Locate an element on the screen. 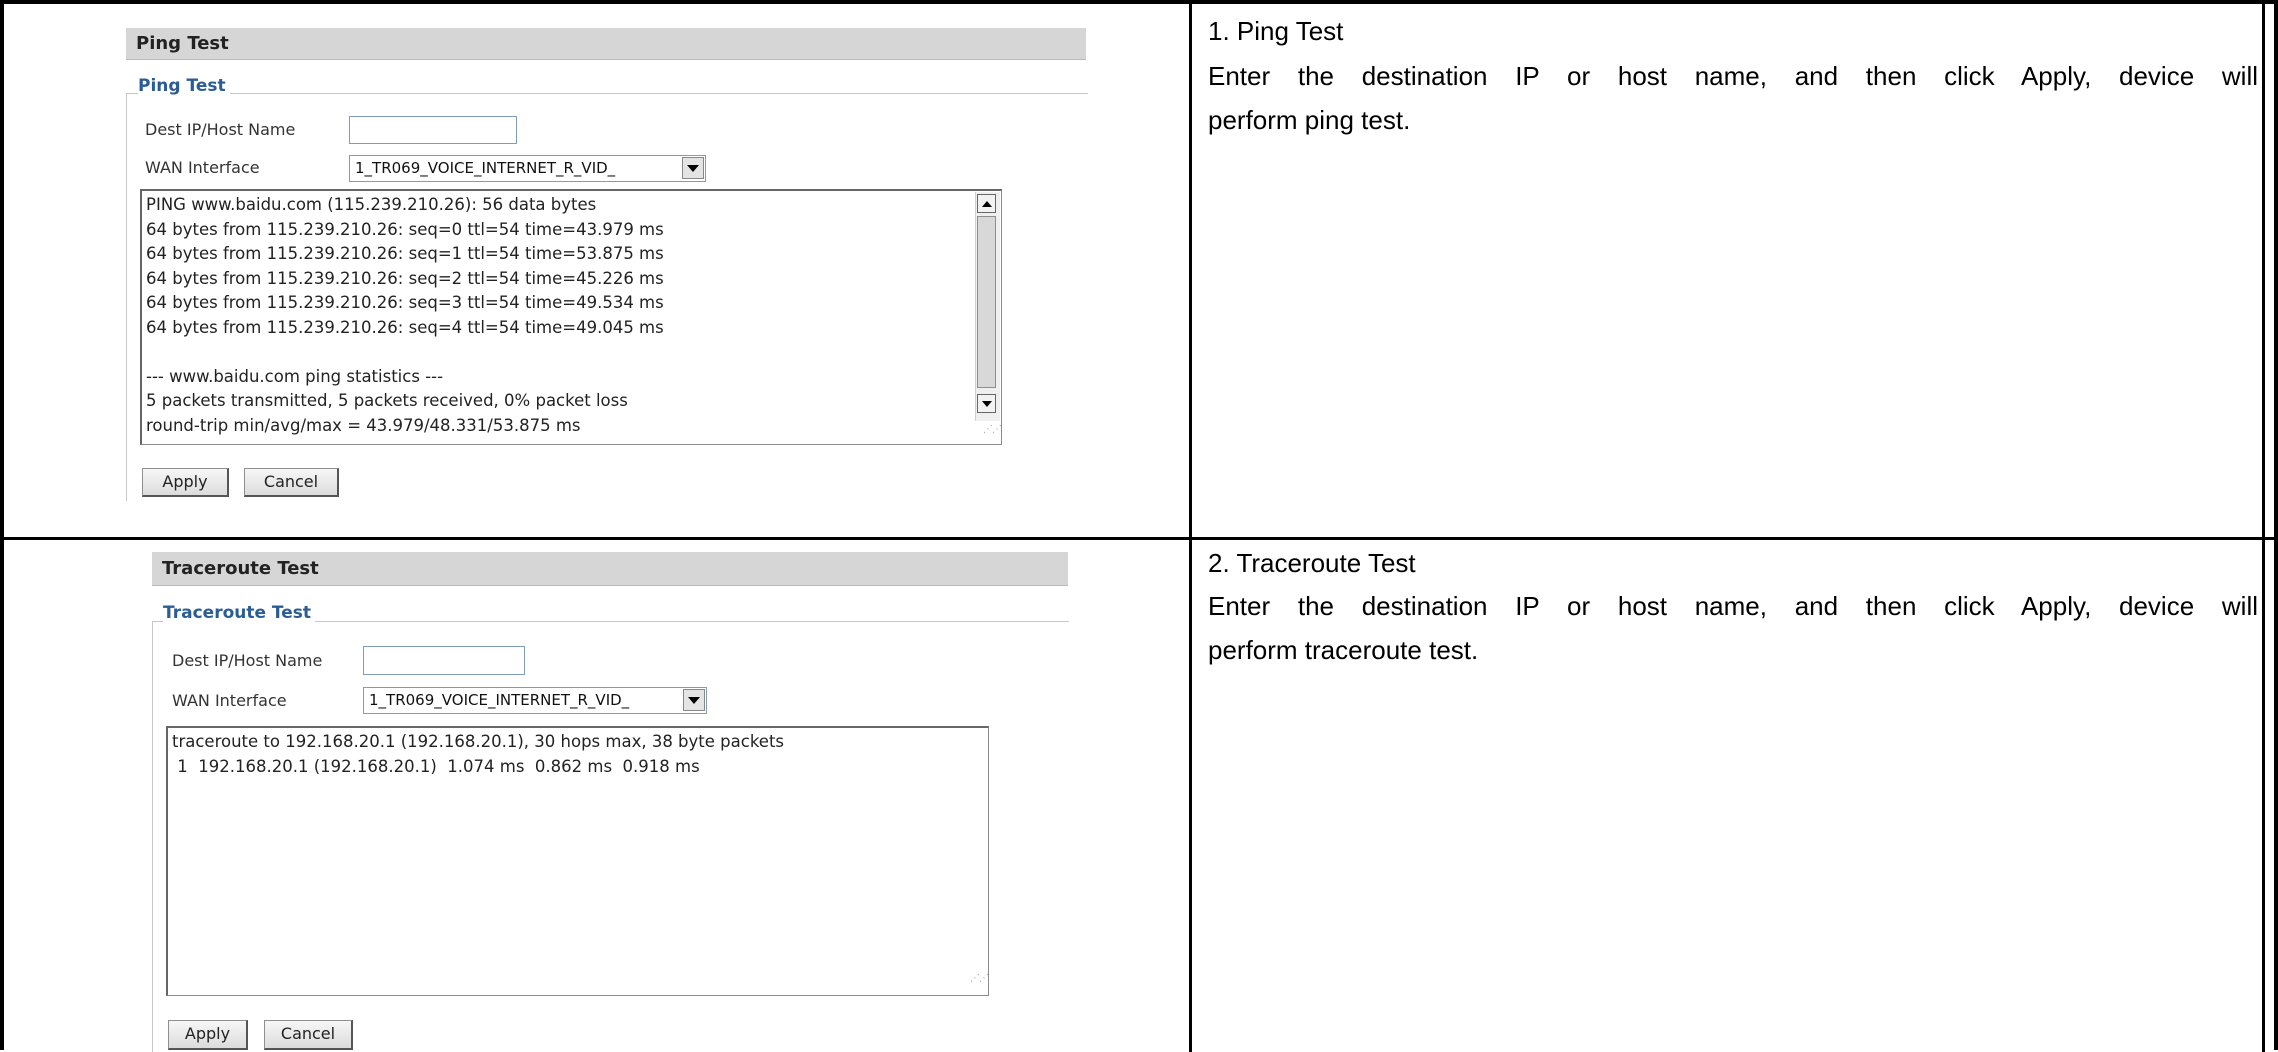 Image resolution: width=2278 pixels, height=1052 pixels. scroll-up-button is located at coordinates (986, 203).